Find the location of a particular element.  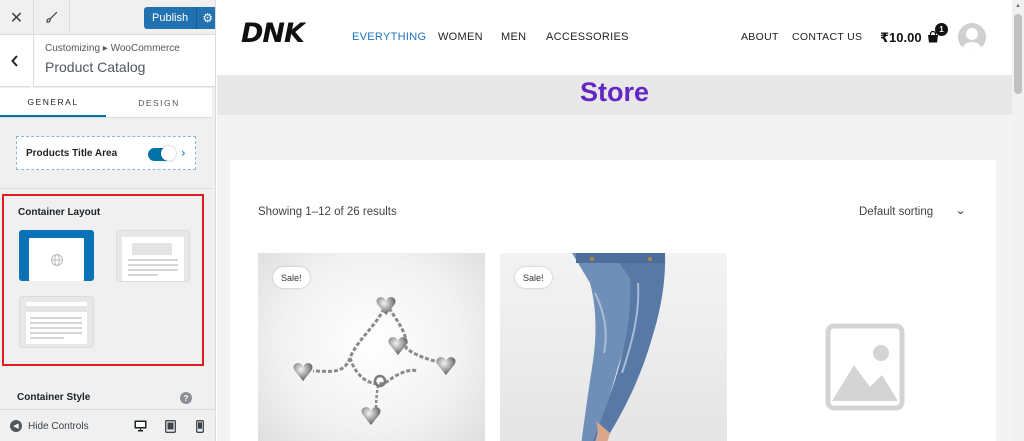

desktop-preview-button is located at coordinates (140, 426).